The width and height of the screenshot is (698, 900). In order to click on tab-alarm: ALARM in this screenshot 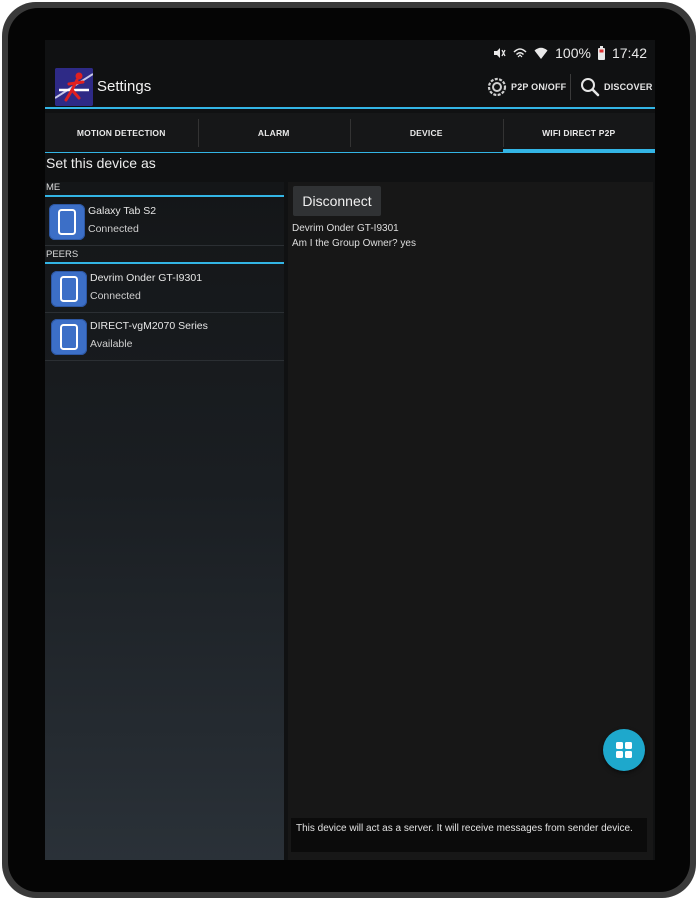, I will do `click(274, 133)`.